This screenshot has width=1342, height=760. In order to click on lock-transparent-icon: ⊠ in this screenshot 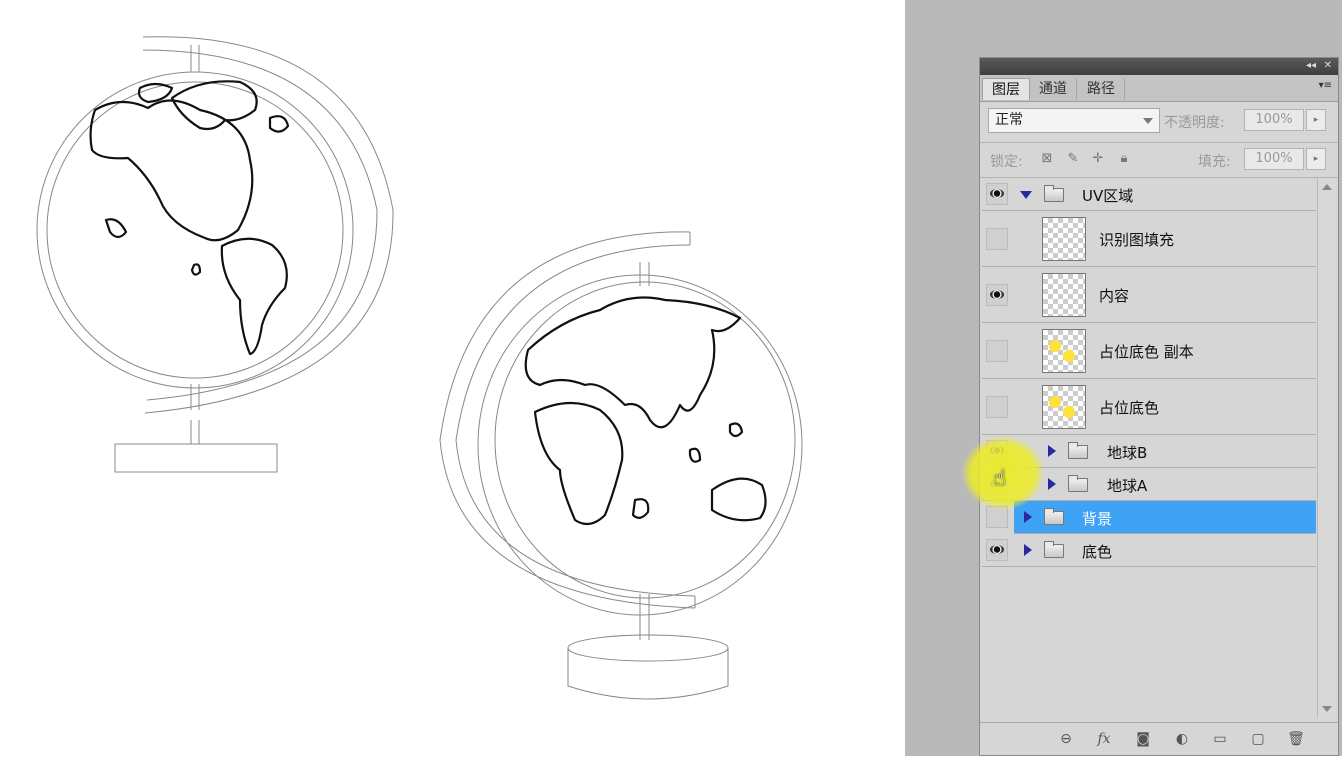, I will do `click(1047, 159)`.